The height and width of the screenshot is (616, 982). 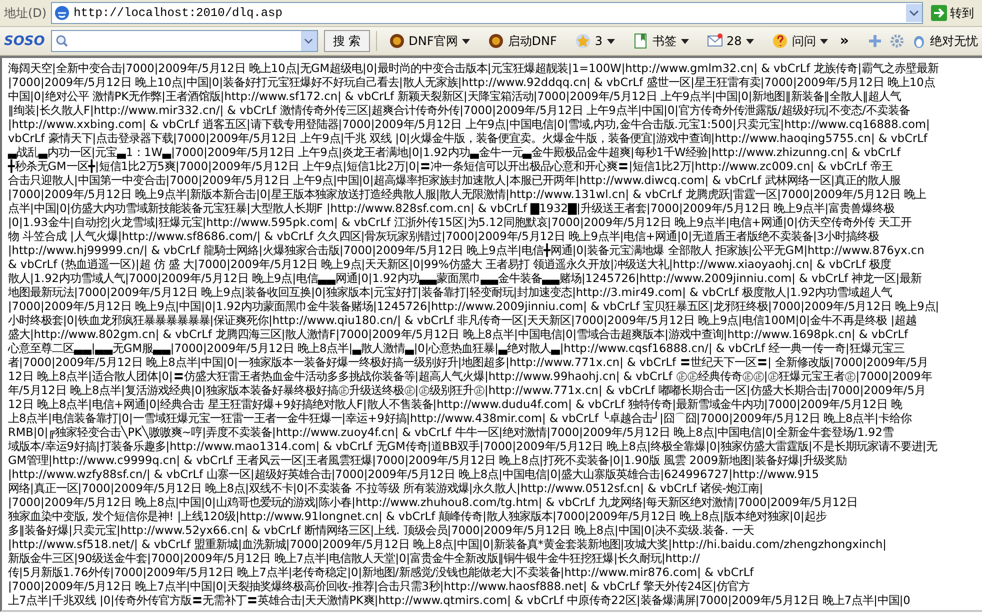 What do you see at coordinates (413, 475) in the screenshot?
I see `text-line: |http://www.wzfy88sf.cn/| & vbCrLf 山寨一区|超级好英雄合击|7000|2009年/5月12日 晚上8点|中国电信|0|盛大山寨版英雄合击|624996727|http://www.915` at bounding box center [413, 475].